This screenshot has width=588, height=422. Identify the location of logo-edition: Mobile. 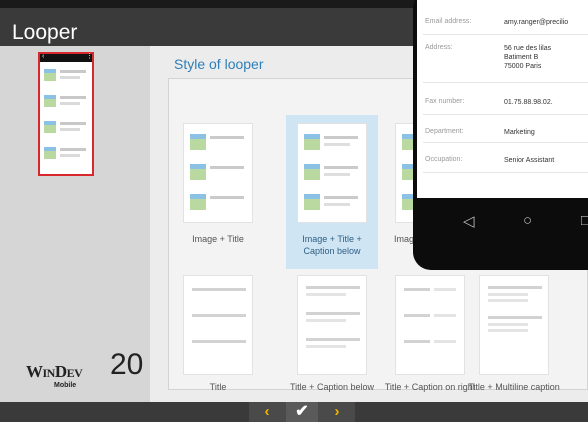
(65, 385).